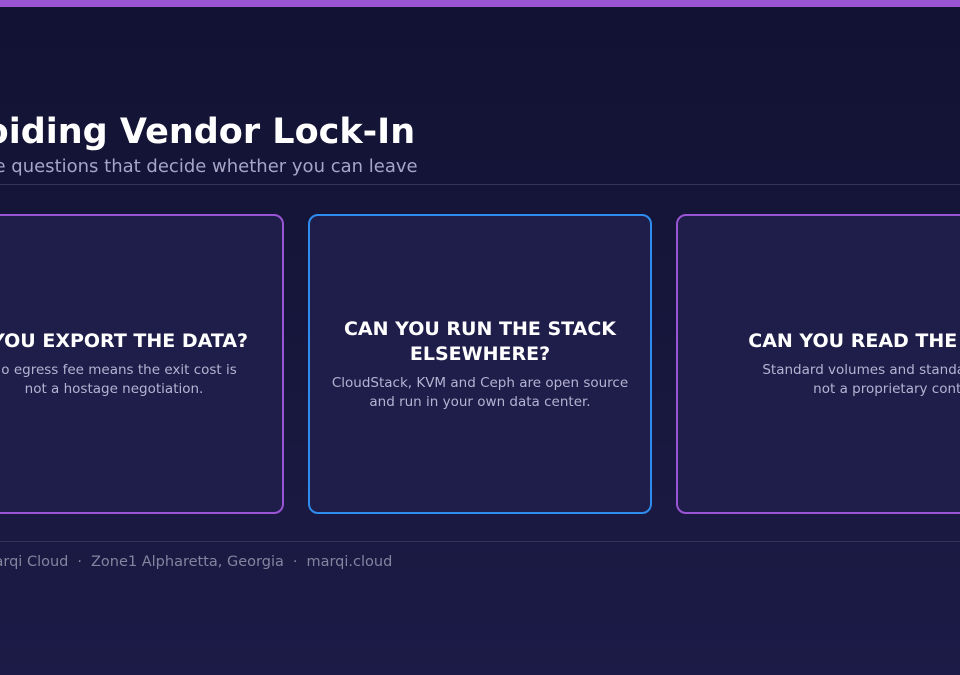 The height and width of the screenshot is (675, 960). Describe the element at coordinates (208, 132) in the screenshot. I see `slide-title: Avoiding Vendor Lock-In` at that location.